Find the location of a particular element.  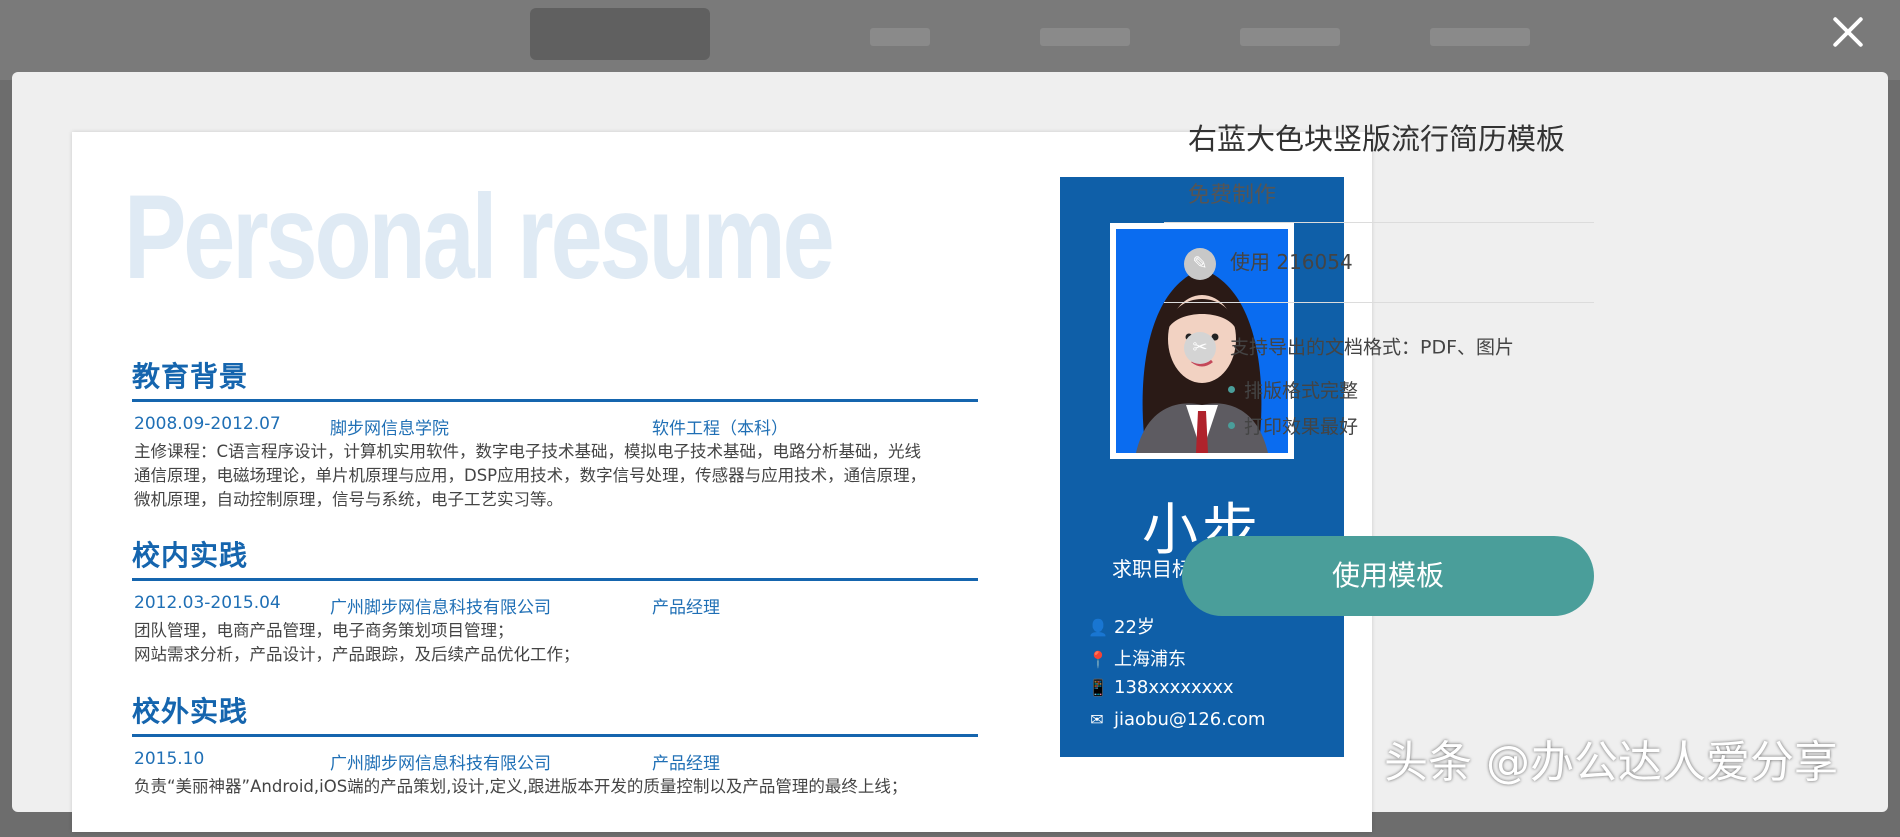

entry-role: 软件工程（本科） is located at coordinates (720, 429).